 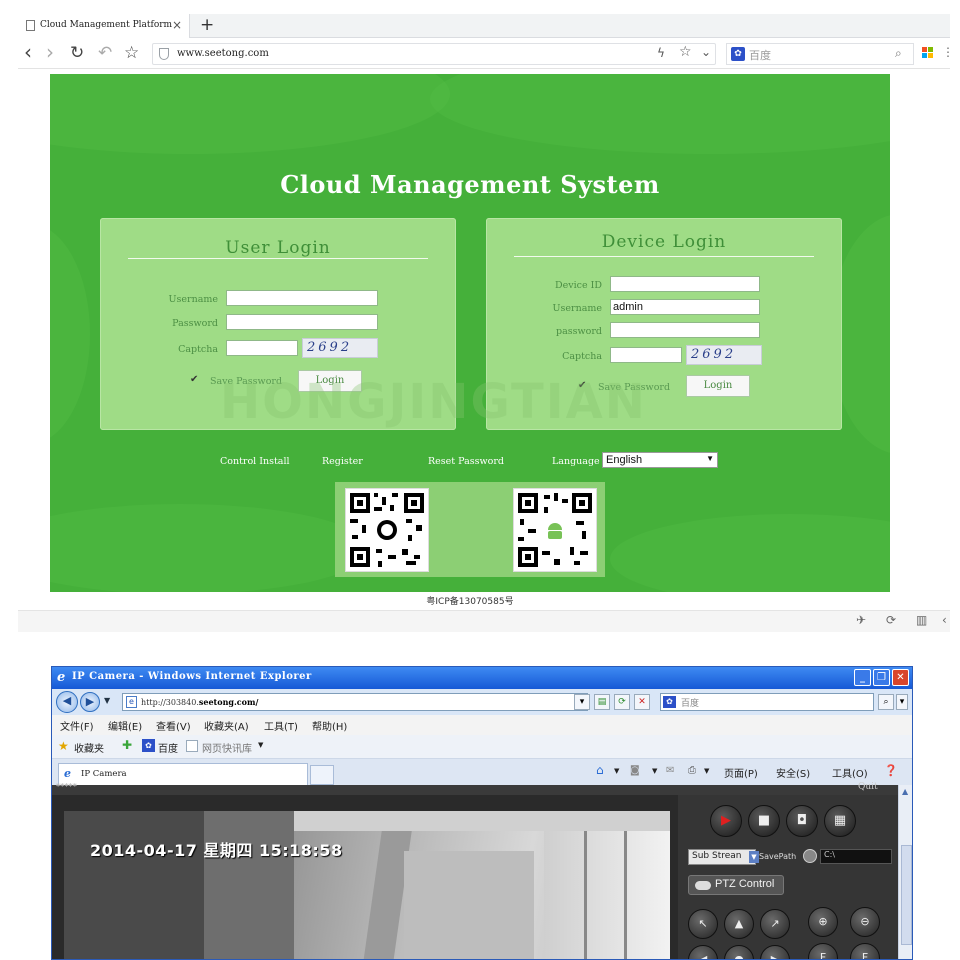 What do you see at coordinates (868, 787) in the screenshot?
I see `quit-button: Quit` at bounding box center [868, 787].